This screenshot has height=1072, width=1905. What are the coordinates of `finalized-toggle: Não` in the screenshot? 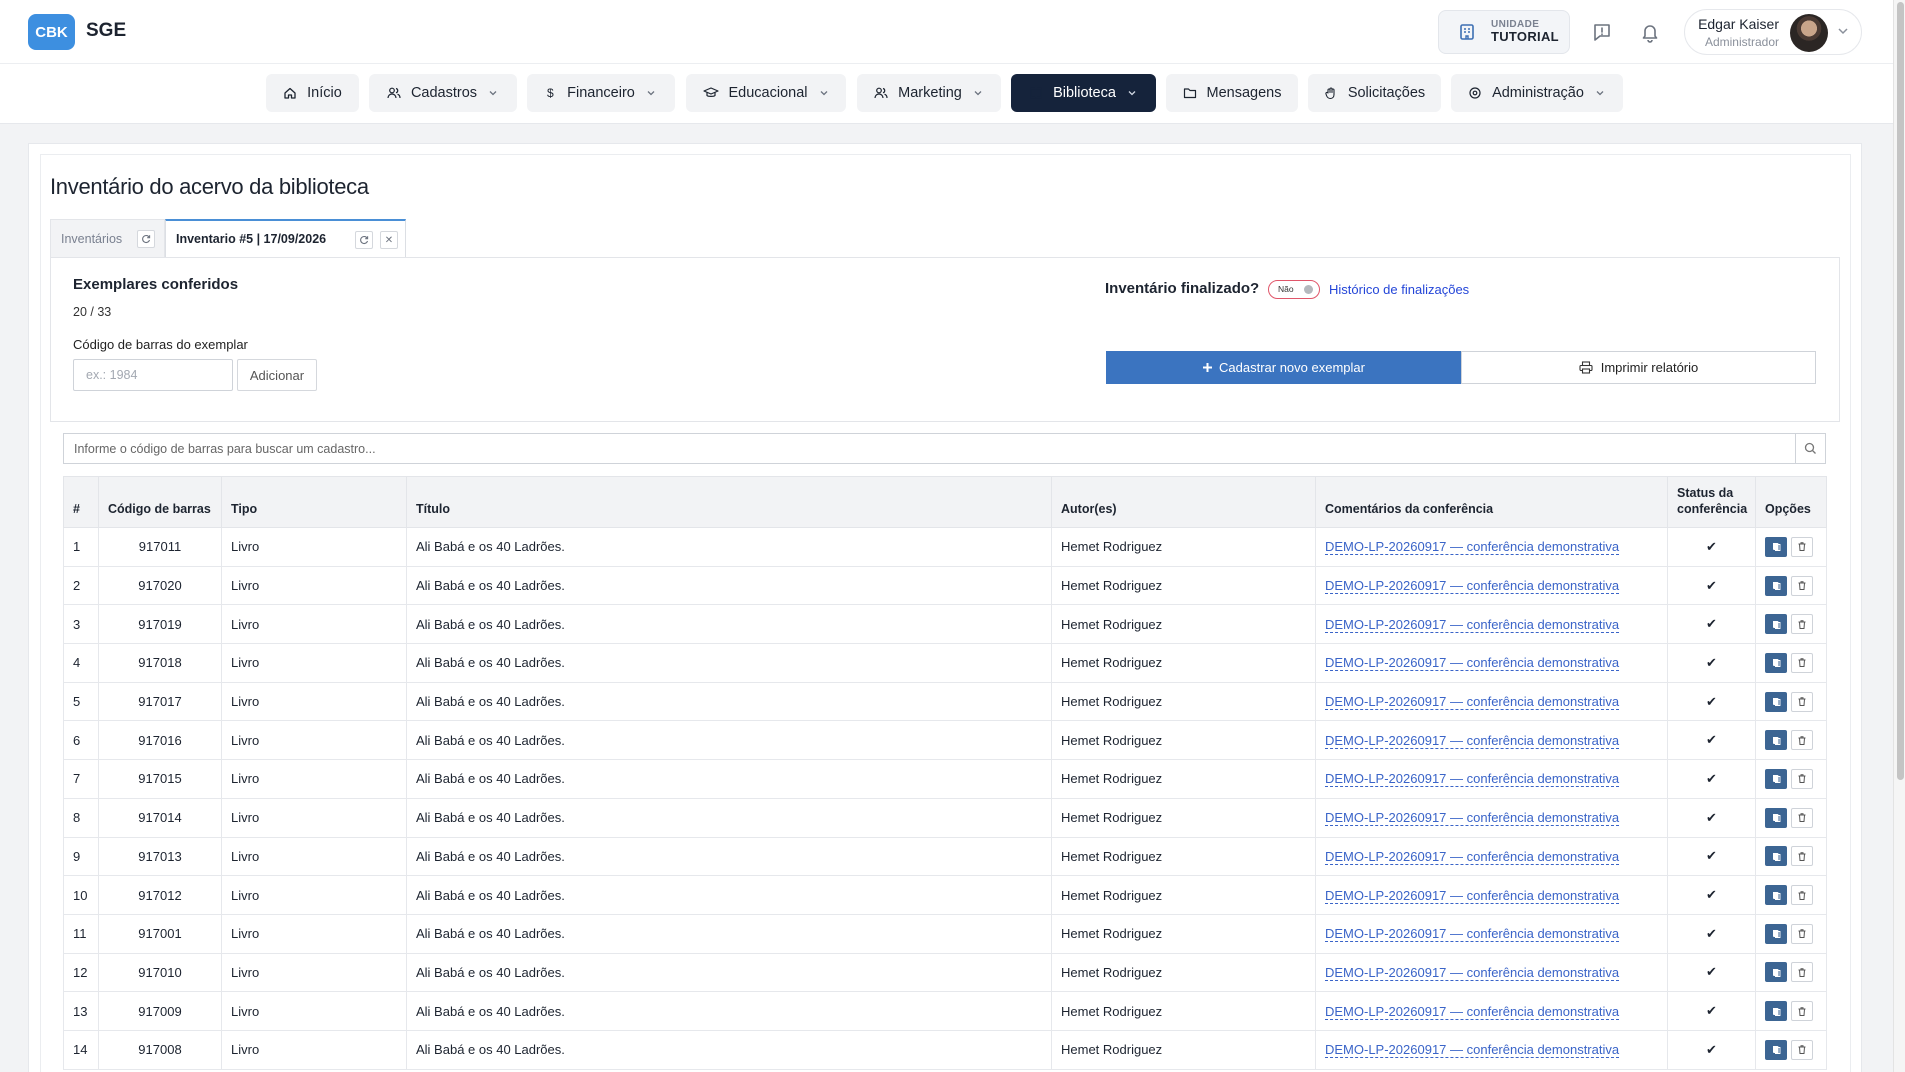 It's located at (1294, 289).